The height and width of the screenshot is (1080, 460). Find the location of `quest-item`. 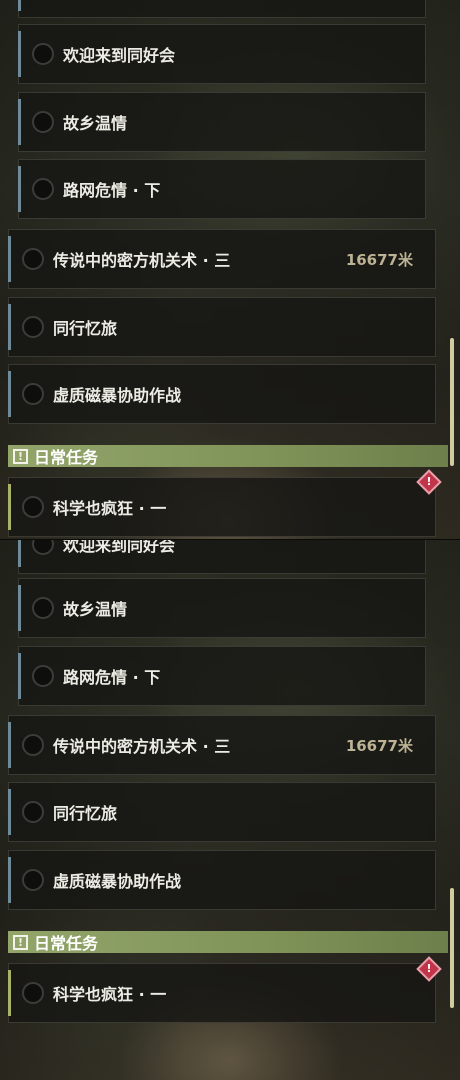

quest-item is located at coordinates (222, 9).